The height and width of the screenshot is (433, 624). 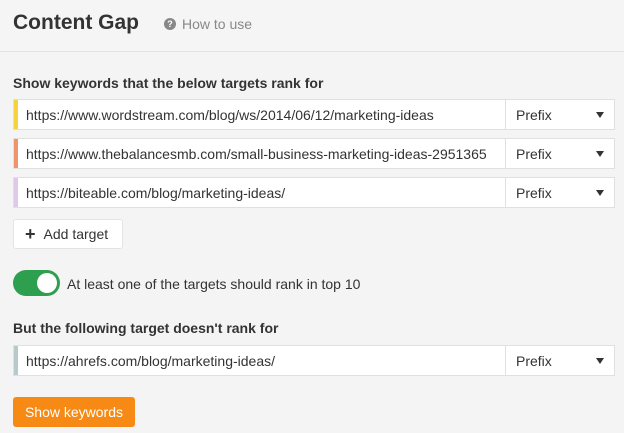 I want to click on exclude-url-input, so click(x=261, y=360).